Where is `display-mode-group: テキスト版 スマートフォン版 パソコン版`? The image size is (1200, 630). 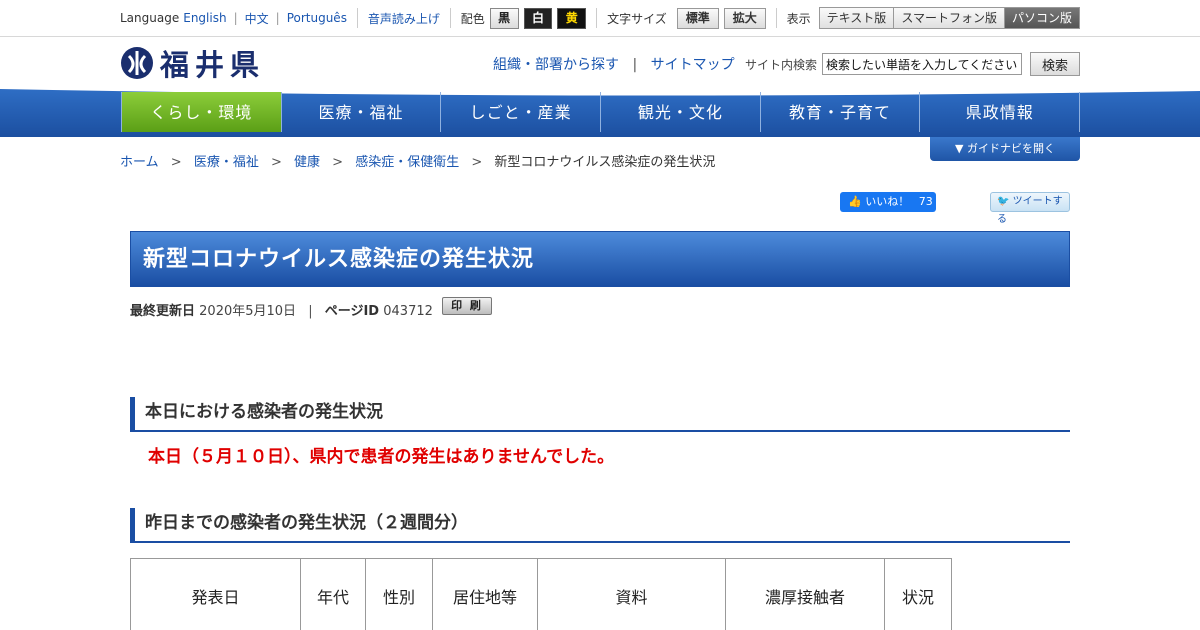 display-mode-group: テキスト版 スマートフォン版 パソコン版 is located at coordinates (949, 18).